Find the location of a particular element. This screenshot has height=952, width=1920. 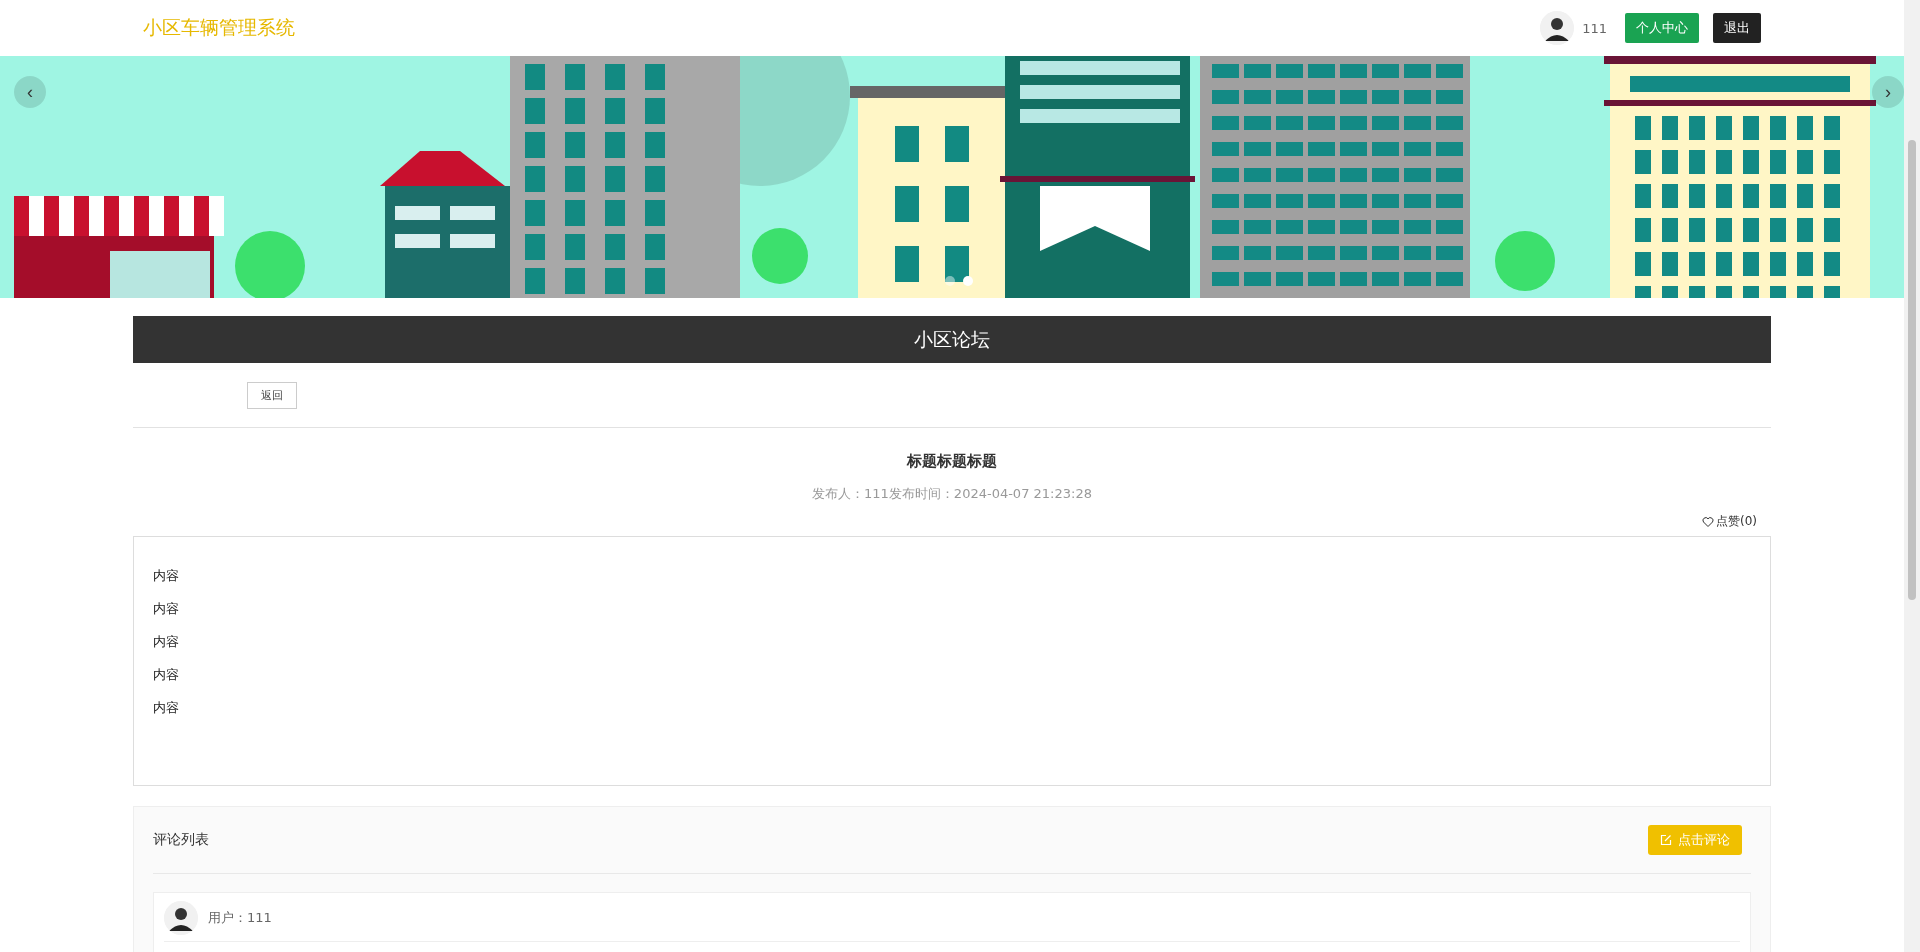

scrollbar is located at coordinates (1912, 476).